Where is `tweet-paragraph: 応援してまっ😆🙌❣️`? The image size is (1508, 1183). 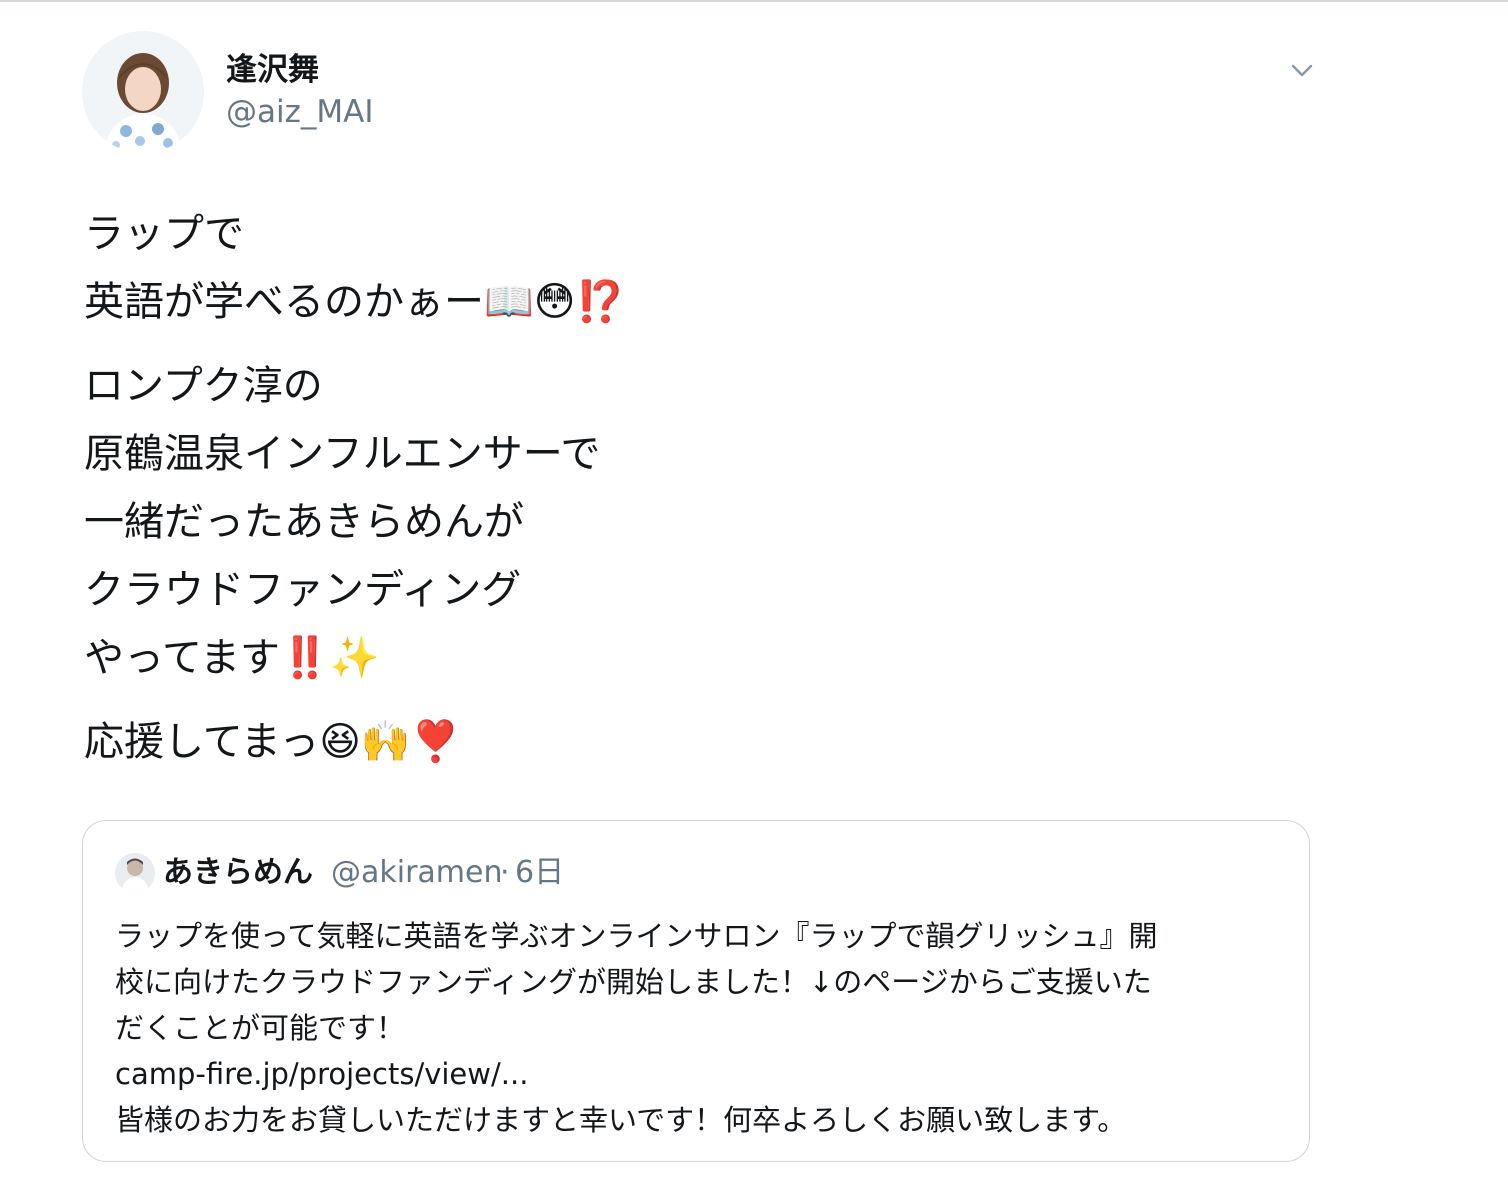
tweet-paragraph: 応援してまっ😆🙌❣️ is located at coordinates (699, 742).